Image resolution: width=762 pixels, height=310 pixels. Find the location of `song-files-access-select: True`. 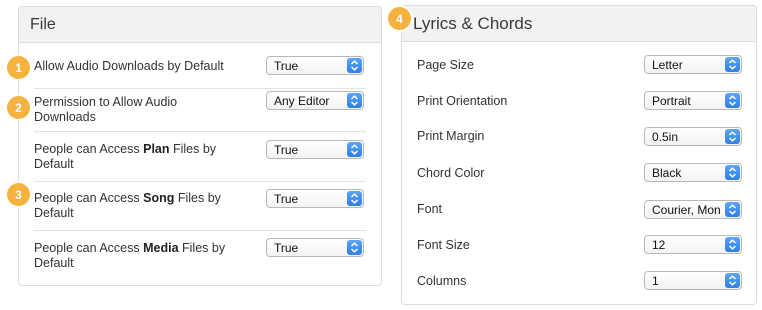

song-files-access-select: True is located at coordinates (315, 198).